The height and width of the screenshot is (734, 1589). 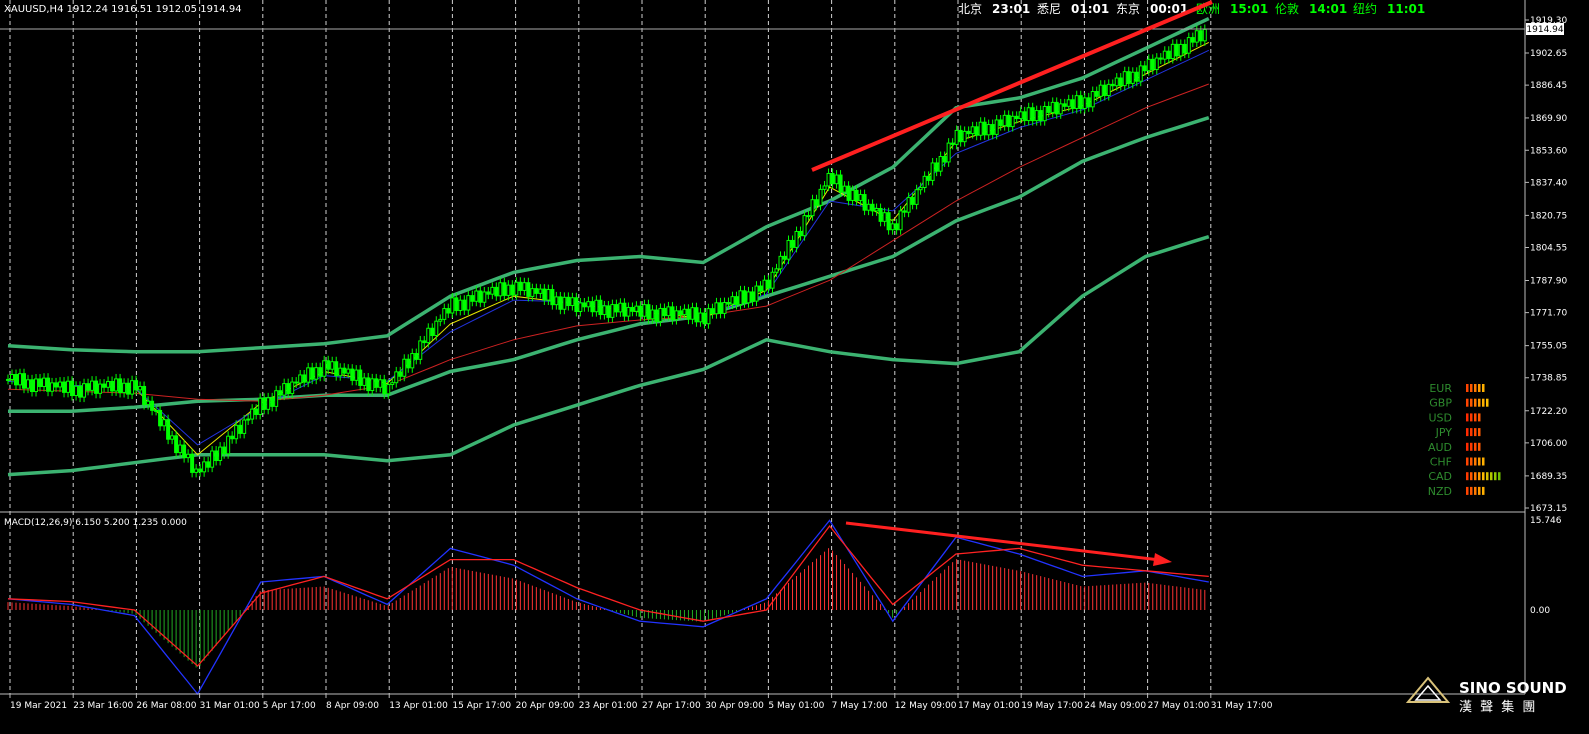 I want to click on time-tick-label: 7 May 17:00, so click(x=860, y=706).